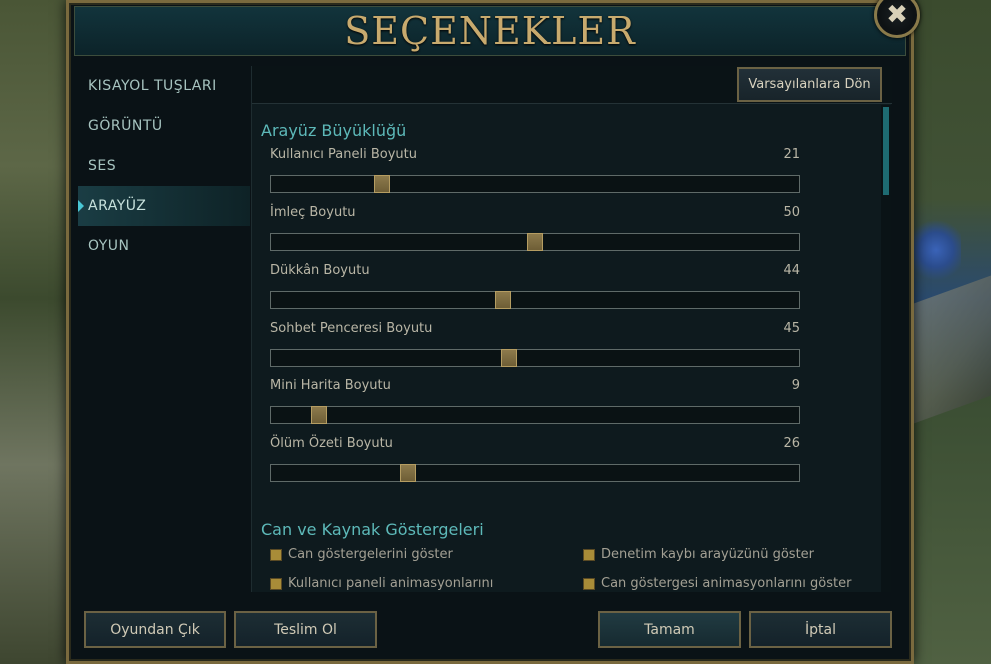  What do you see at coordinates (152, 86) in the screenshot?
I see `sidebar-item-label: KISAYOL TUŞLARI` at bounding box center [152, 86].